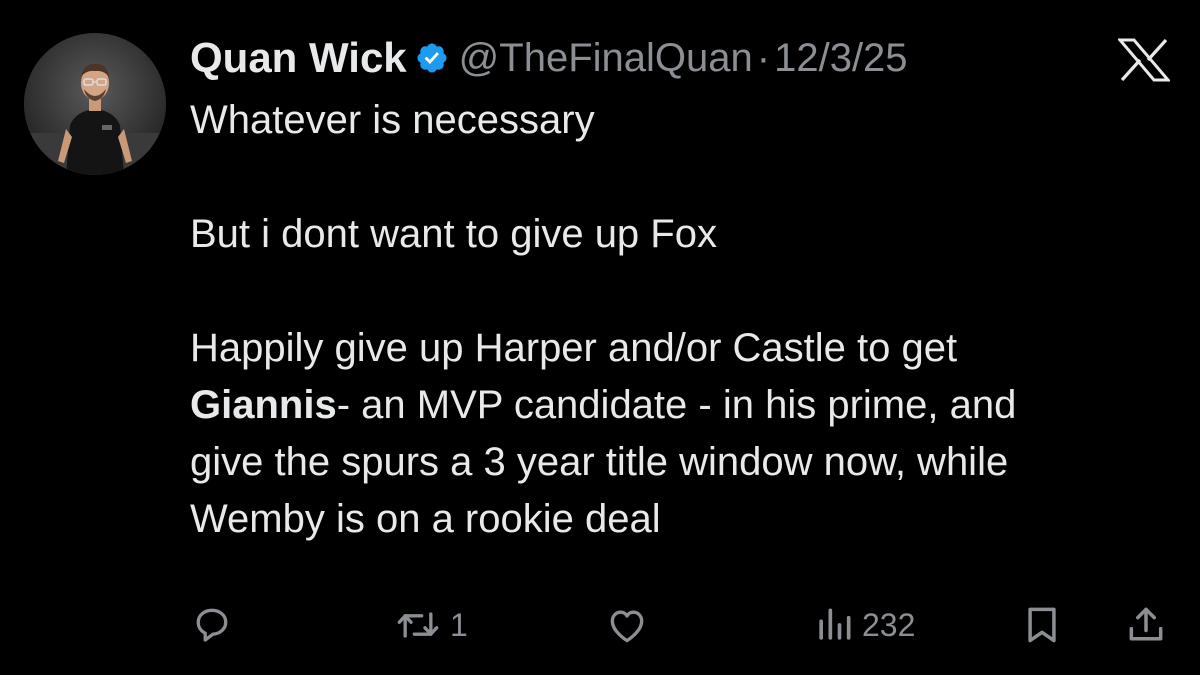 The height and width of the screenshot is (675, 1200). I want to click on share-button, so click(1146, 625).